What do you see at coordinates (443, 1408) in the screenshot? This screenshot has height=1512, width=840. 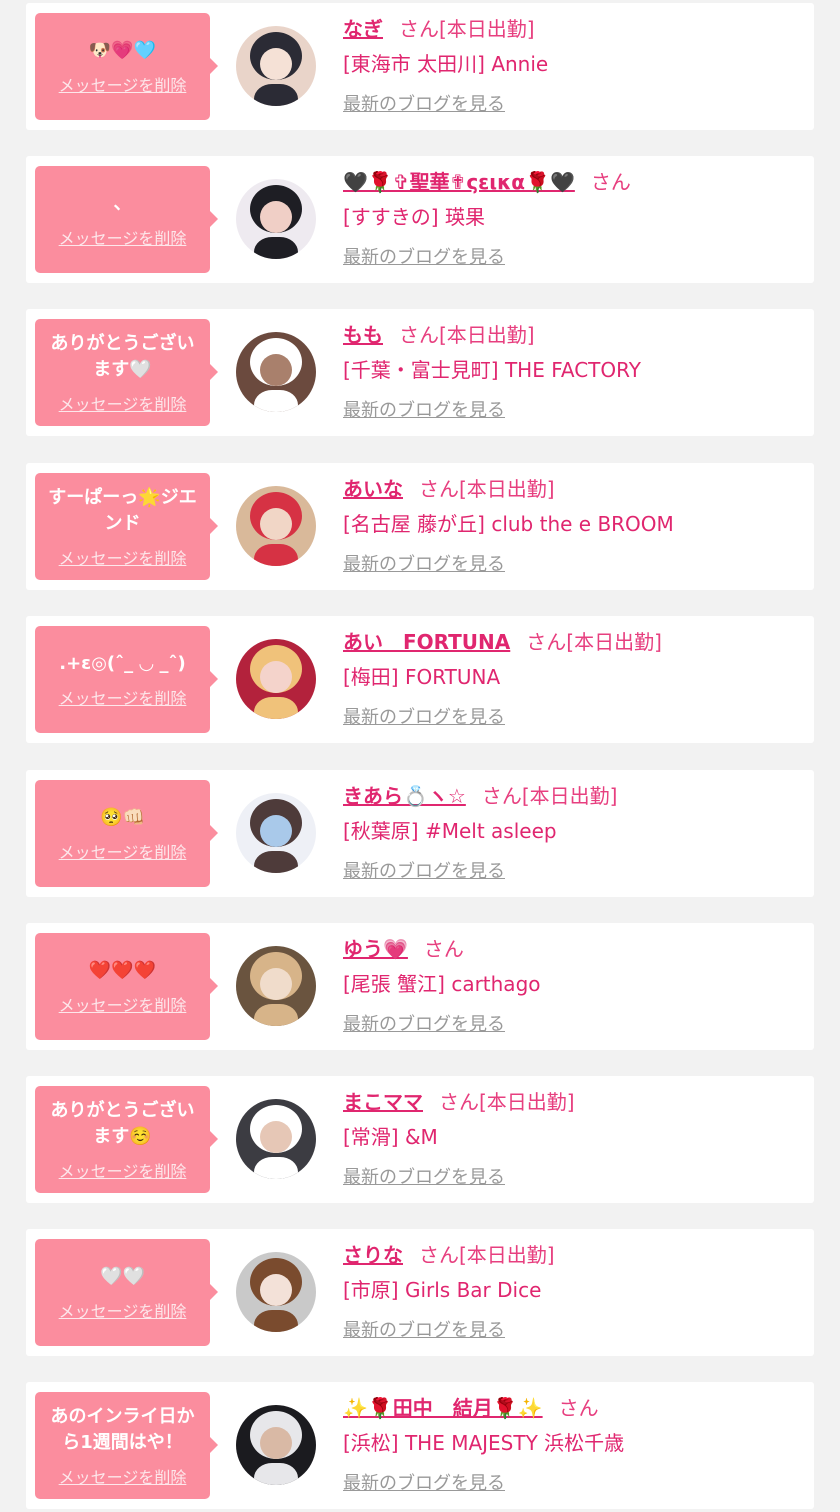 I see `cast-name-link: ✨🌹田中 結月🌹✨` at bounding box center [443, 1408].